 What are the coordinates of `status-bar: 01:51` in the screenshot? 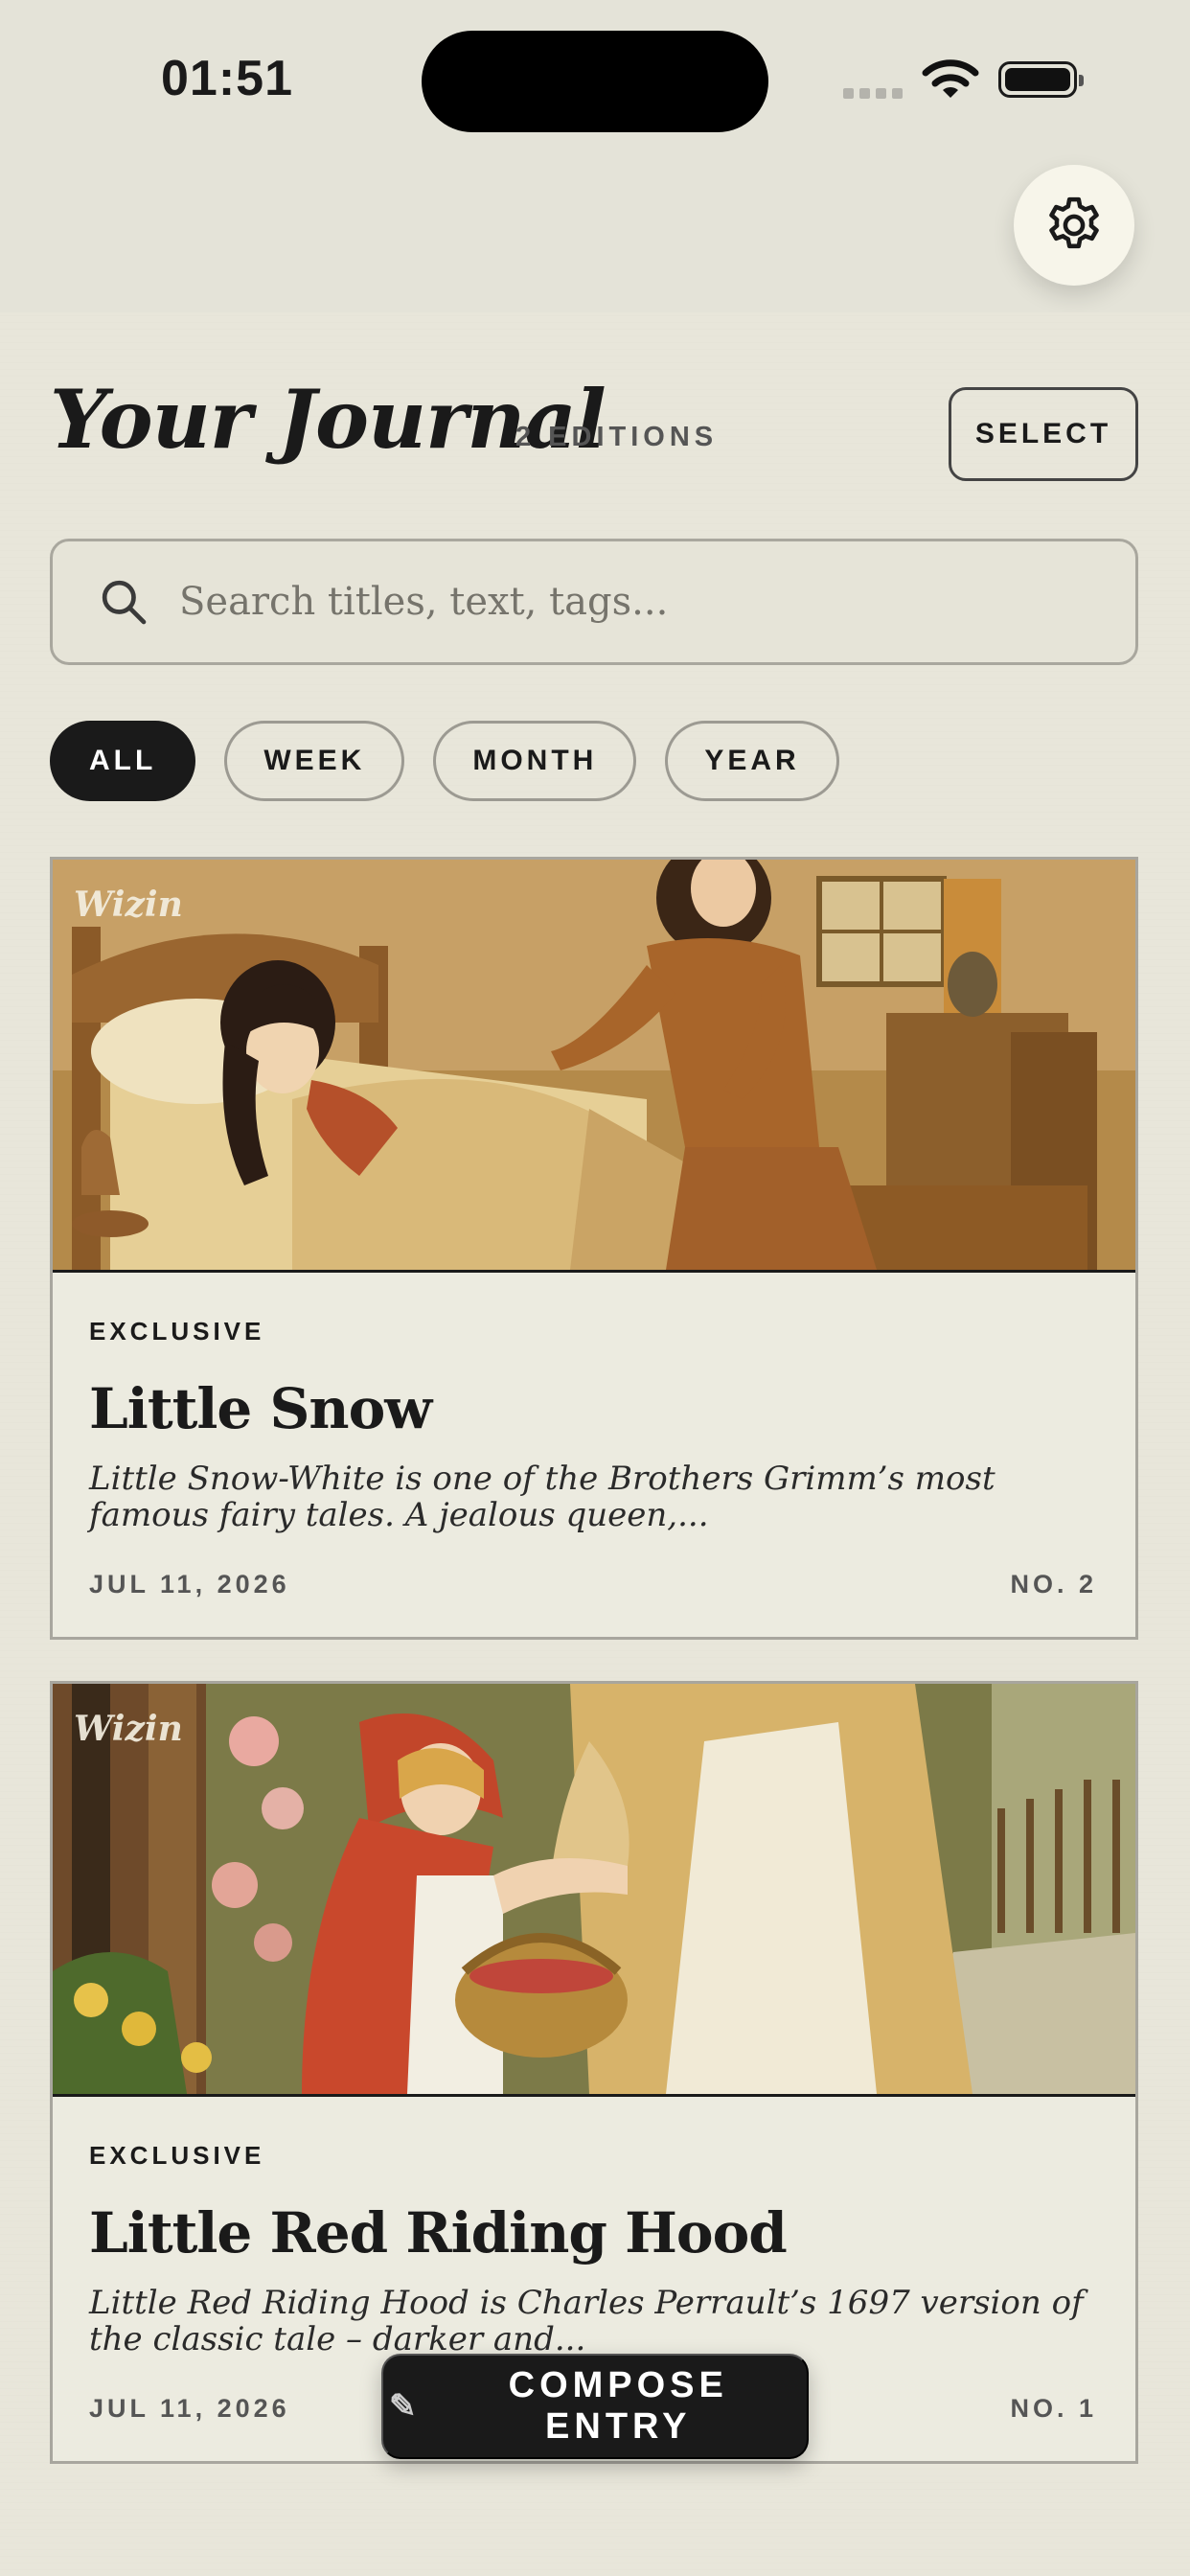 It's located at (595, 81).